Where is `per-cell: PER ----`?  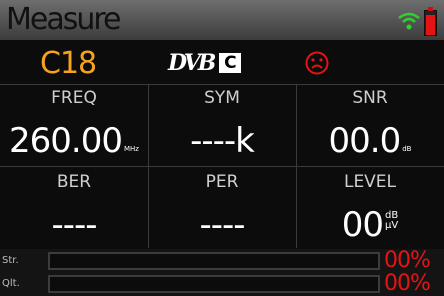
per-cell: PER ---- is located at coordinates (222, 208).